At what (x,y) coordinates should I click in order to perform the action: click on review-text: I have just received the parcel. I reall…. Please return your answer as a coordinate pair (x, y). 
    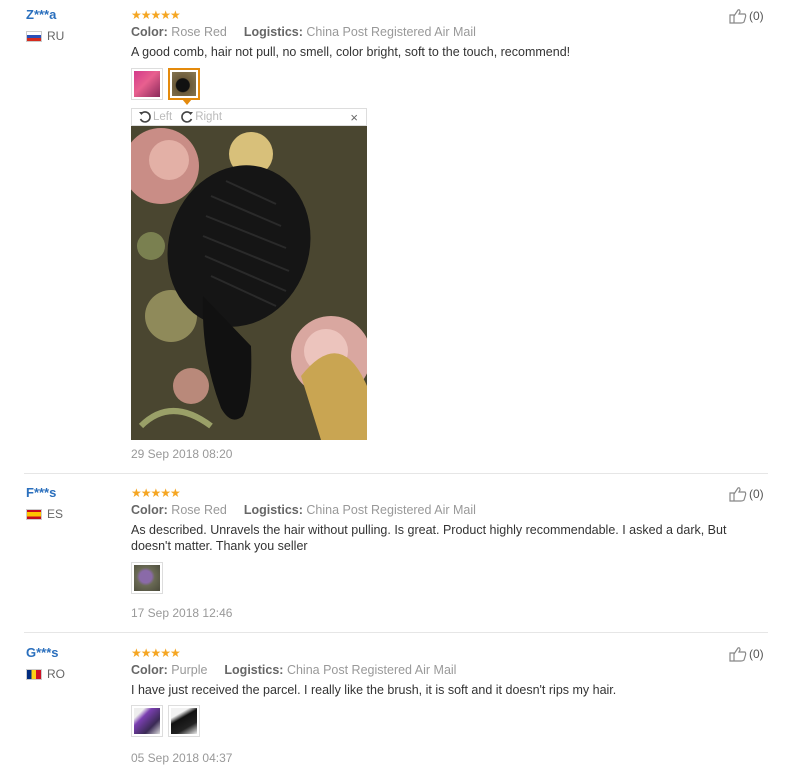
    Looking at the image, I should click on (374, 690).